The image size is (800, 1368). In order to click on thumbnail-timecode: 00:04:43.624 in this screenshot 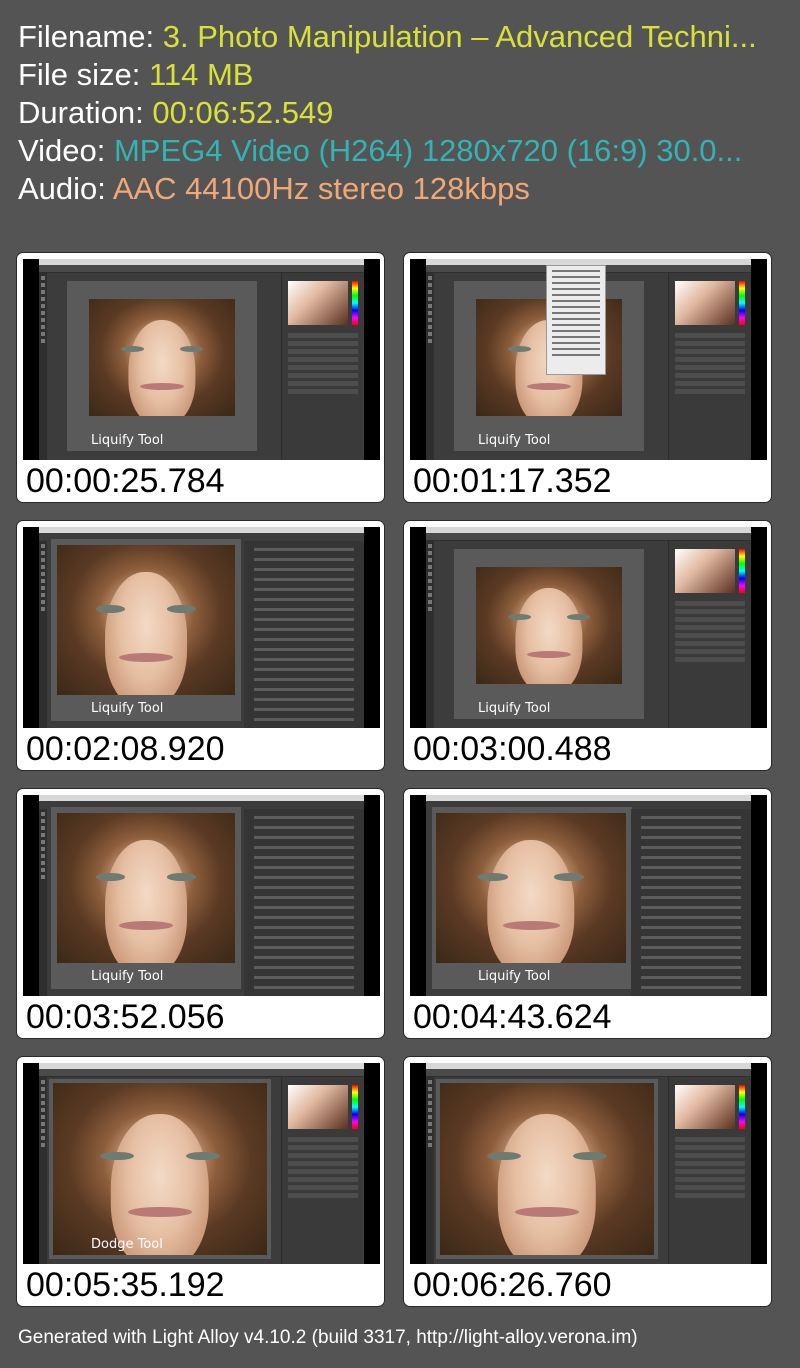, I will do `click(512, 1017)`.